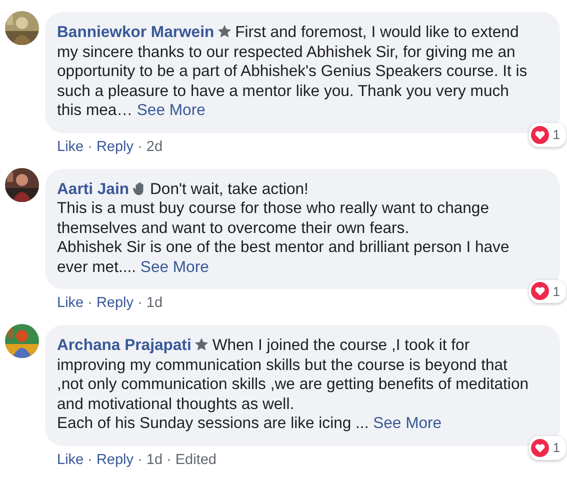 The width and height of the screenshot is (567, 489). What do you see at coordinates (93, 189) in the screenshot?
I see `author-link: Aarti Jain` at bounding box center [93, 189].